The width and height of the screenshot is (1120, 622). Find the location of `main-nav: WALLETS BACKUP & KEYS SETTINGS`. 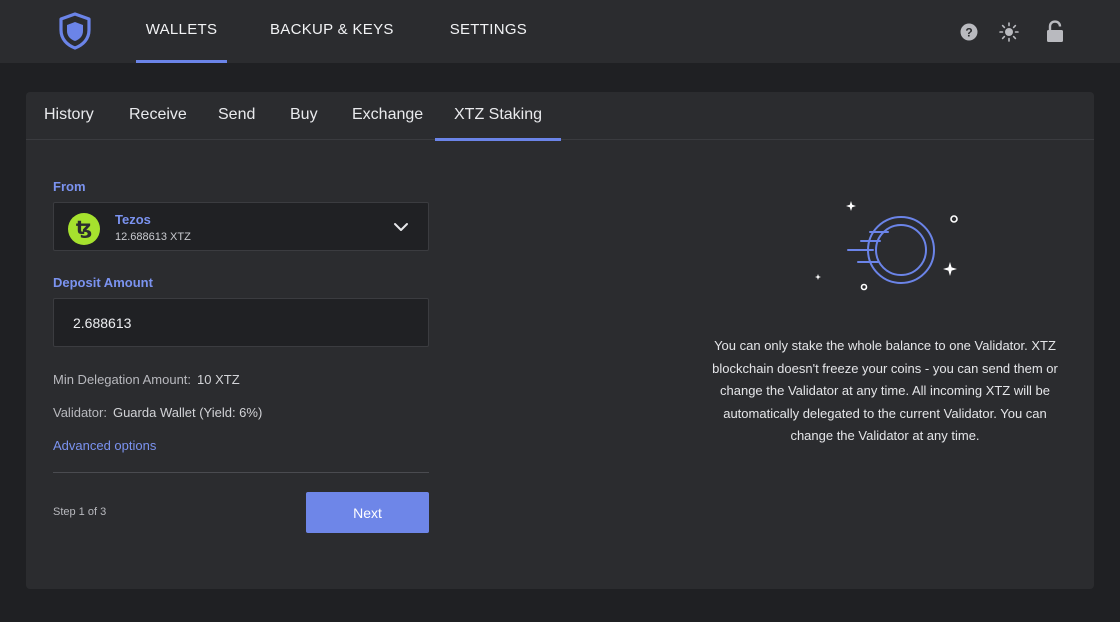

main-nav: WALLETS BACKUP & KEYS SETTINGS is located at coordinates (331, 31).